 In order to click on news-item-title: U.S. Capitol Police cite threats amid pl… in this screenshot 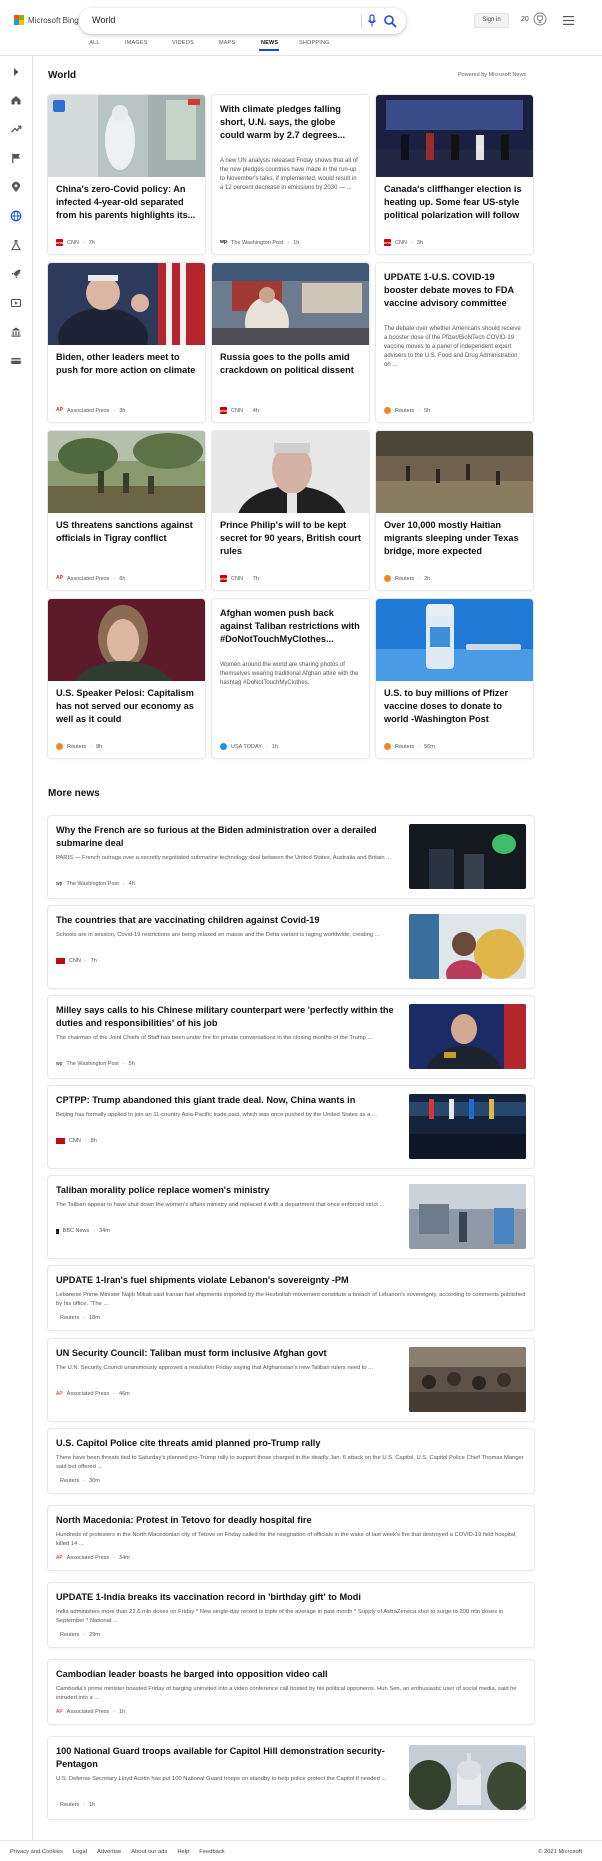, I will do `click(291, 1443)`.